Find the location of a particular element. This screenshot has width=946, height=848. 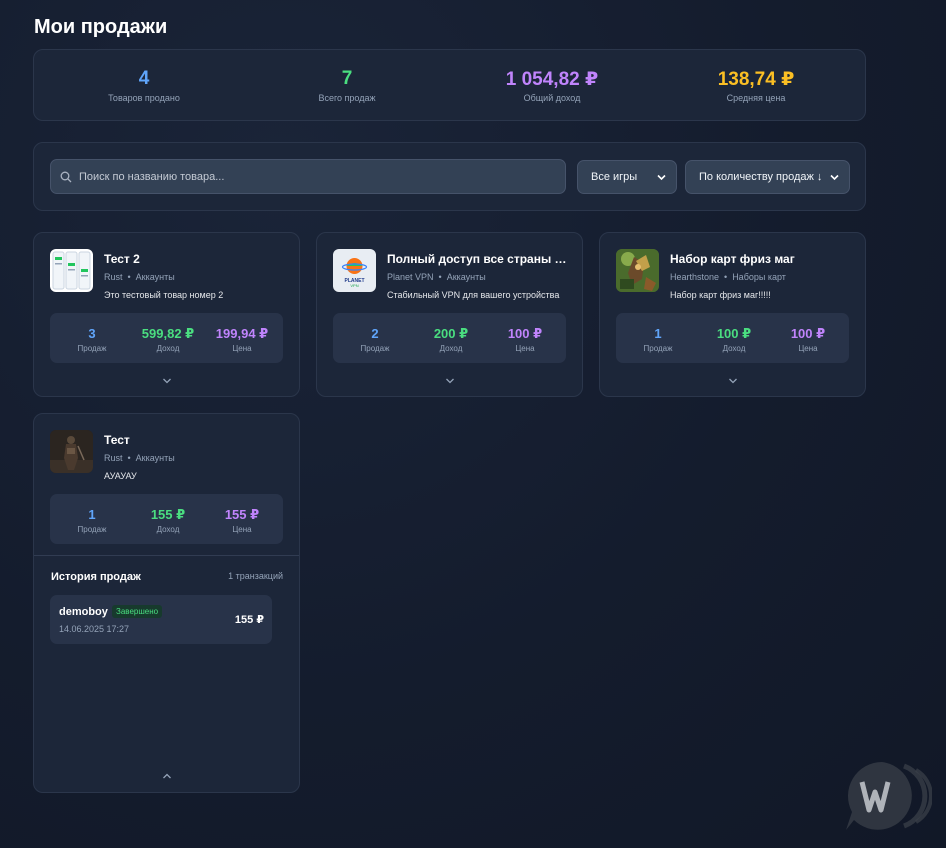

filters-panel: Все игры По количеству продаж ↓ is located at coordinates (449, 176).